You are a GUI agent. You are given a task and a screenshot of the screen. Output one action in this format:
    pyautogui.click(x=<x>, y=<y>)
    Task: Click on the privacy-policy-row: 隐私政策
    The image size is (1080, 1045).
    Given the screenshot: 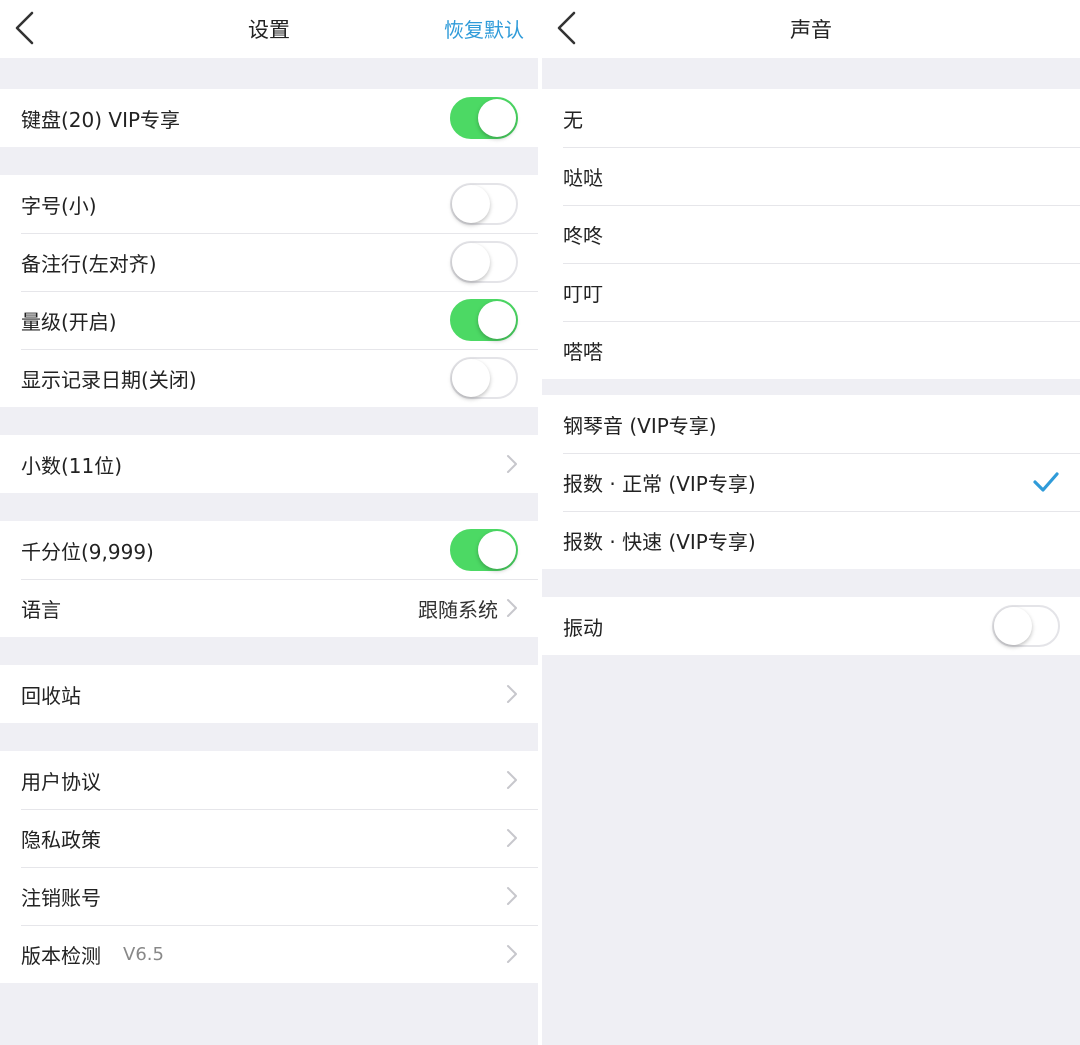 What is the action you would take?
    pyautogui.click(x=269, y=838)
    